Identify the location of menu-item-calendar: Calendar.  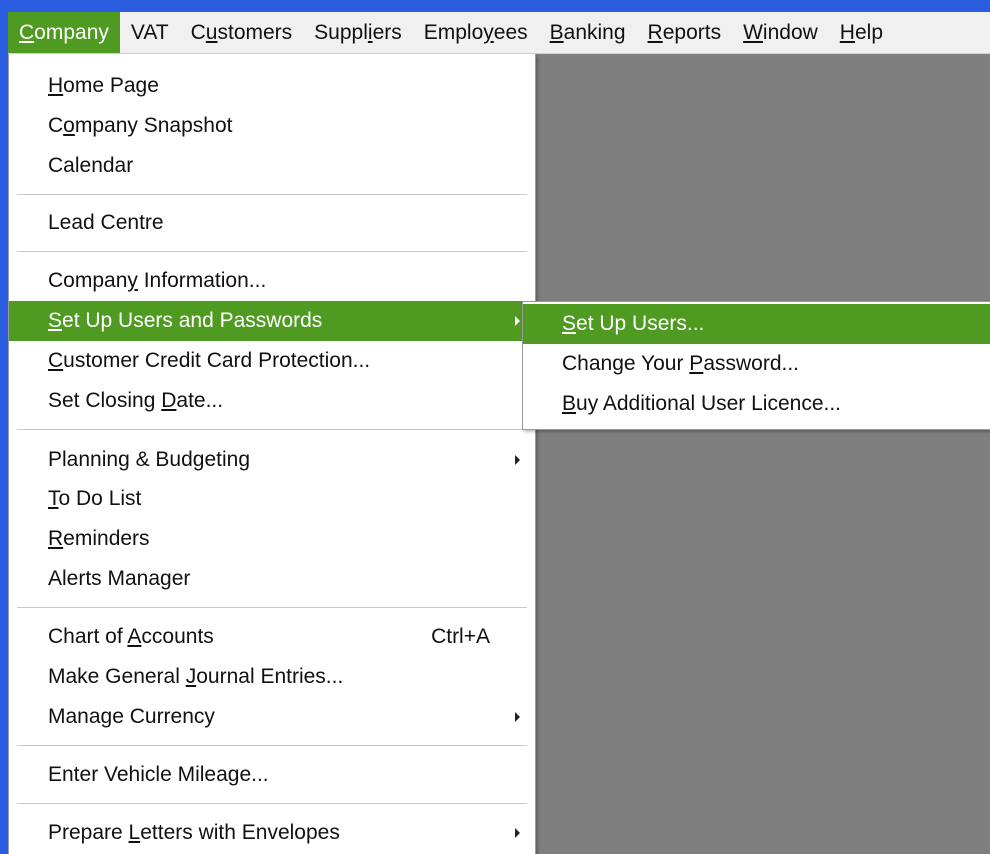
(272, 166).